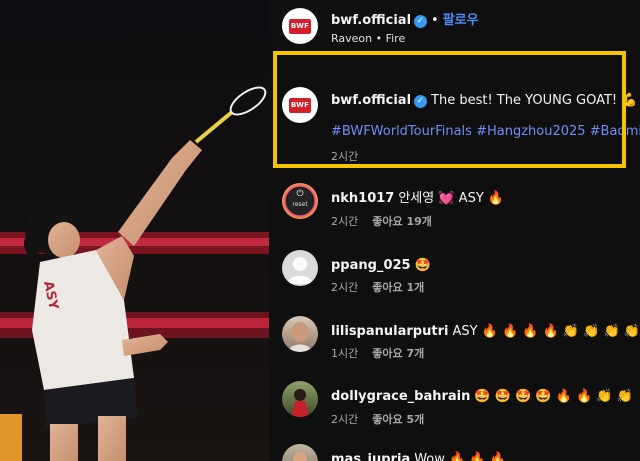 This screenshot has height=461, width=640. What do you see at coordinates (345, 156) in the screenshot?
I see `caption-time: 2시간` at bounding box center [345, 156].